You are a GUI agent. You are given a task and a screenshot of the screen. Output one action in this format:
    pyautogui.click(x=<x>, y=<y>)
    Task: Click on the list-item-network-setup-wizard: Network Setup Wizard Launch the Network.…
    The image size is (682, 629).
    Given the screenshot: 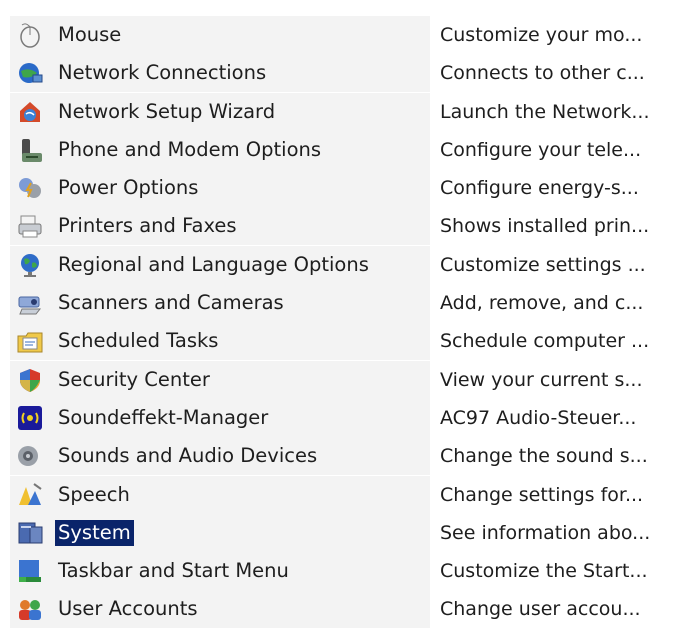 What is the action you would take?
    pyautogui.click(x=341, y=111)
    